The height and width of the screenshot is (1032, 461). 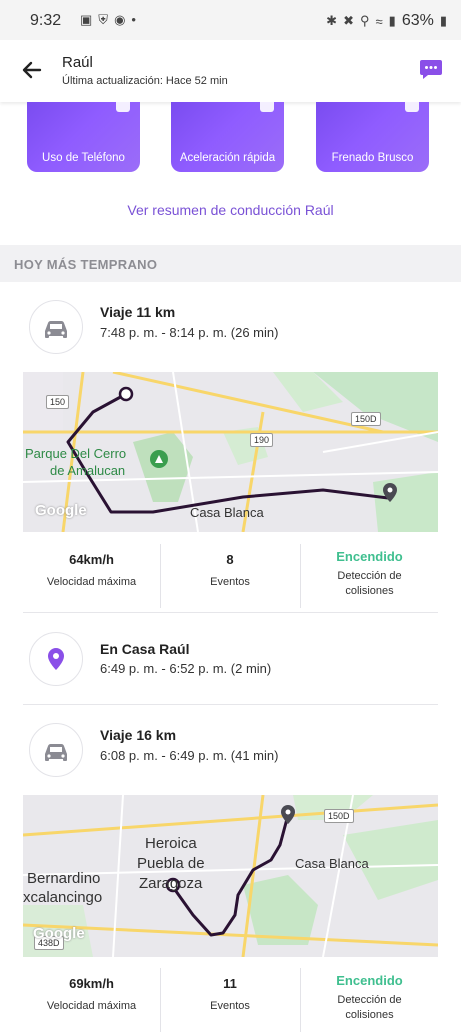 What do you see at coordinates (230, 210) in the screenshot?
I see `driving-summary-link: Ver resumen de conducción Raúl` at bounding box center [230, 210].